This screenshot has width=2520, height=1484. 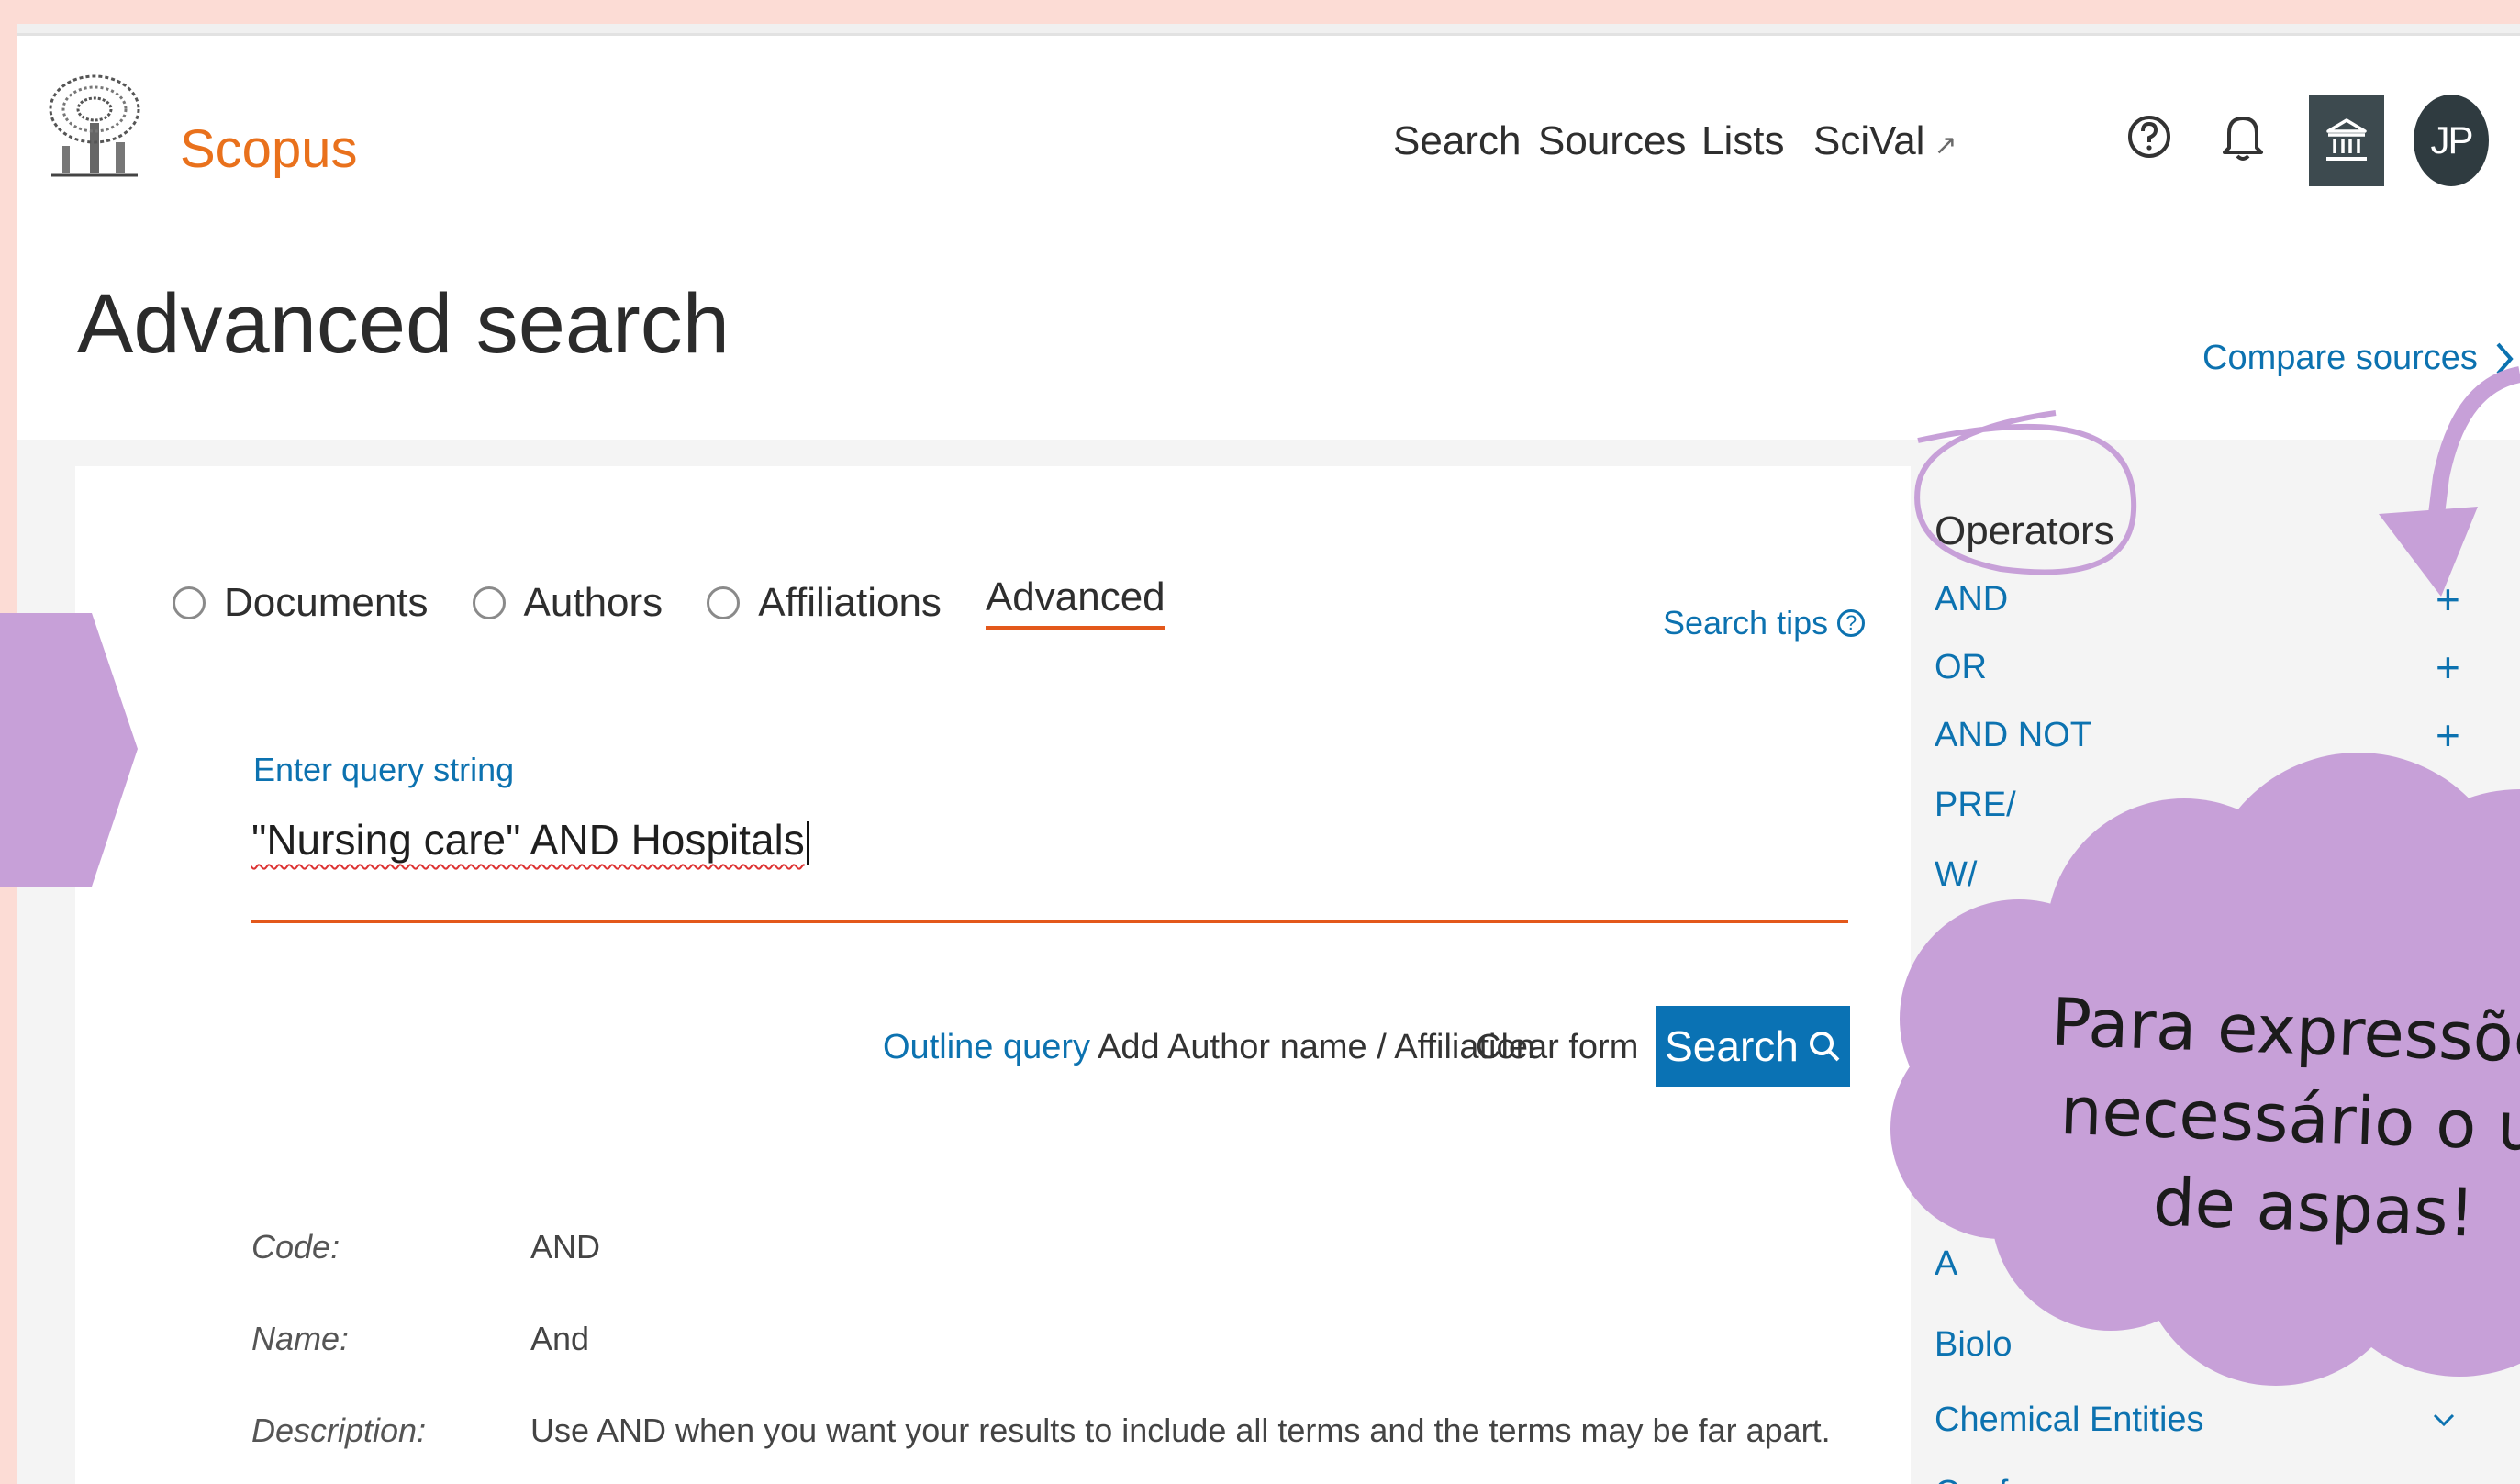 I want to click on operators-circle-annotation, so click(x=2025, y=492).